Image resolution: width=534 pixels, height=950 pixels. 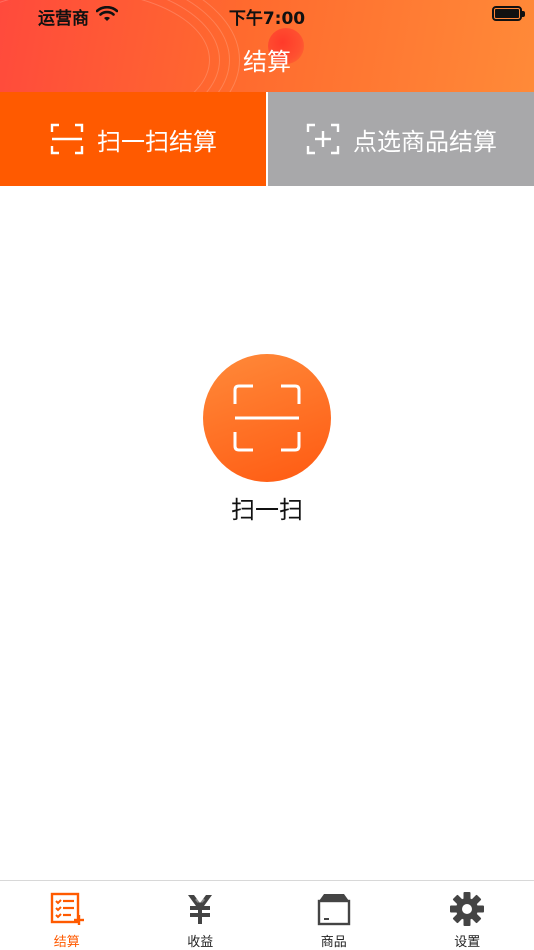 I want to click on tabbar-label: 结算, so click(x=66, y=942).